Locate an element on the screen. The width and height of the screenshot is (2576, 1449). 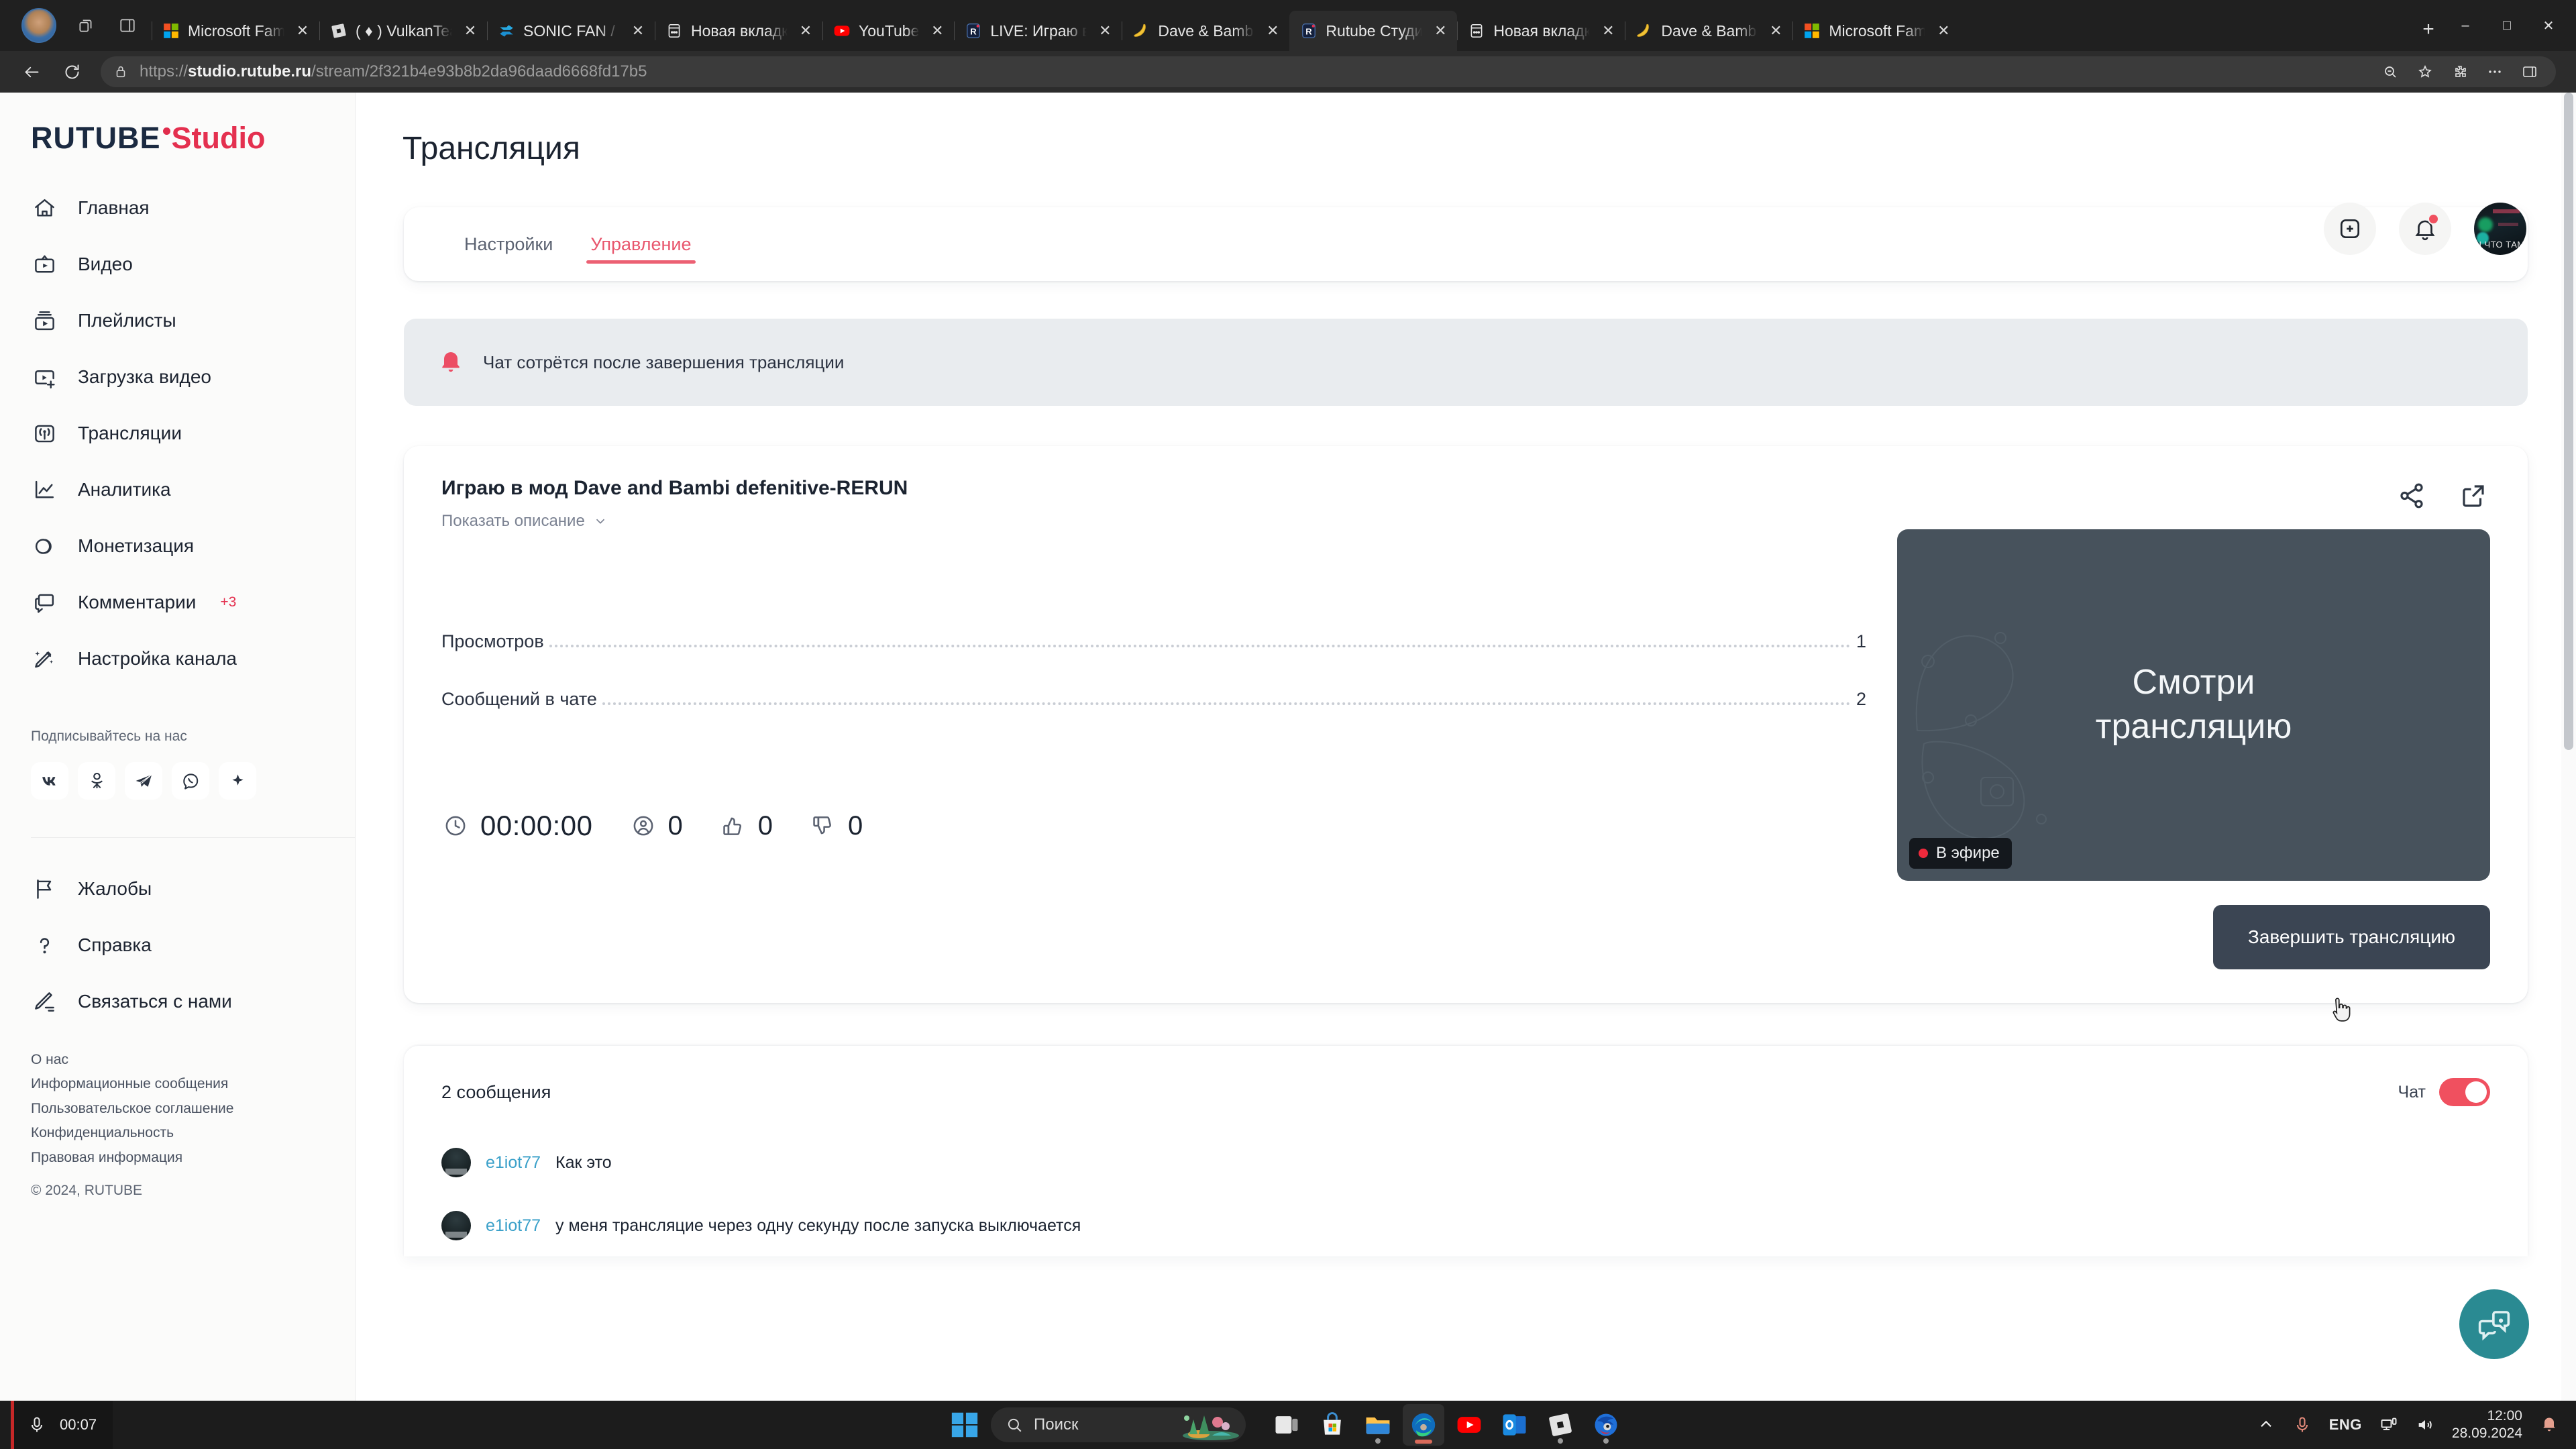
tab-collections-icon is located at coordinates (86, 25).